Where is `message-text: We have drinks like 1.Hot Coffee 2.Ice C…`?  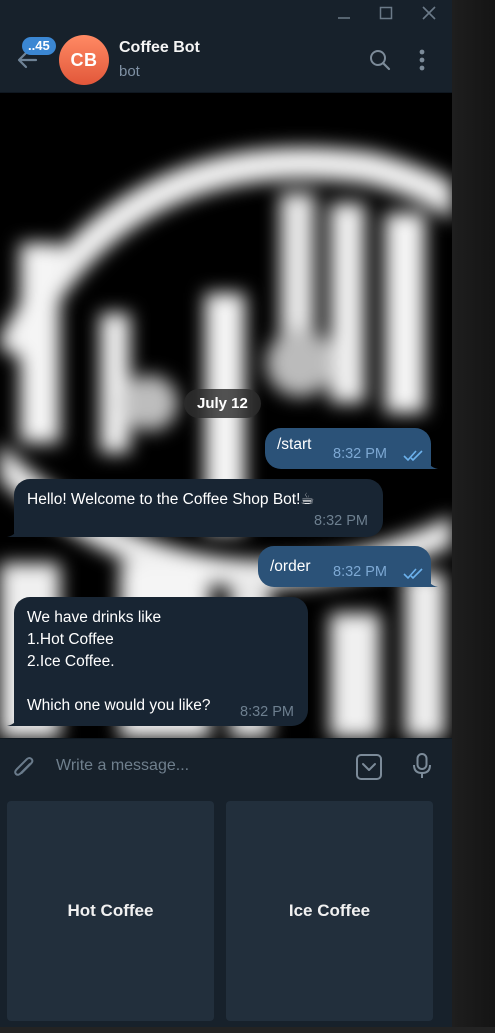
message-text: We have drinks like 1.Hot Coffee 2.Ice C… is located at coordinates (119, 661).